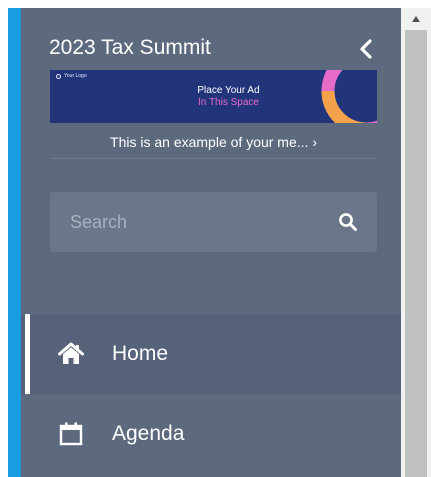 The height and width of the screenshot is (477, 431). I want to click on event-title: 2023 Tax Summit, so click(130, 47).